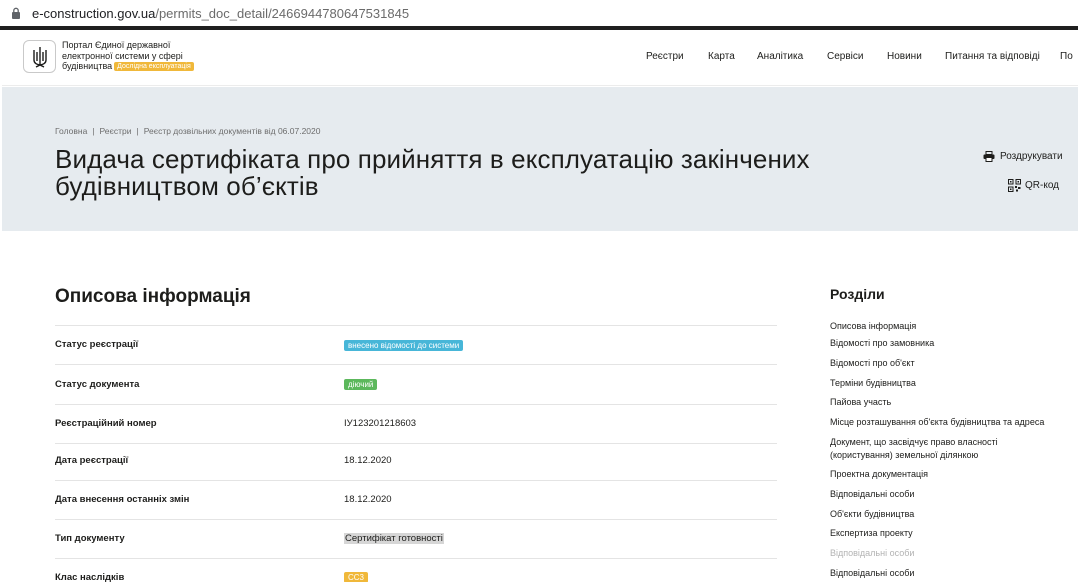 The image size is (1078, 582). I want to click on nav-more: По, so click(1066, 56).